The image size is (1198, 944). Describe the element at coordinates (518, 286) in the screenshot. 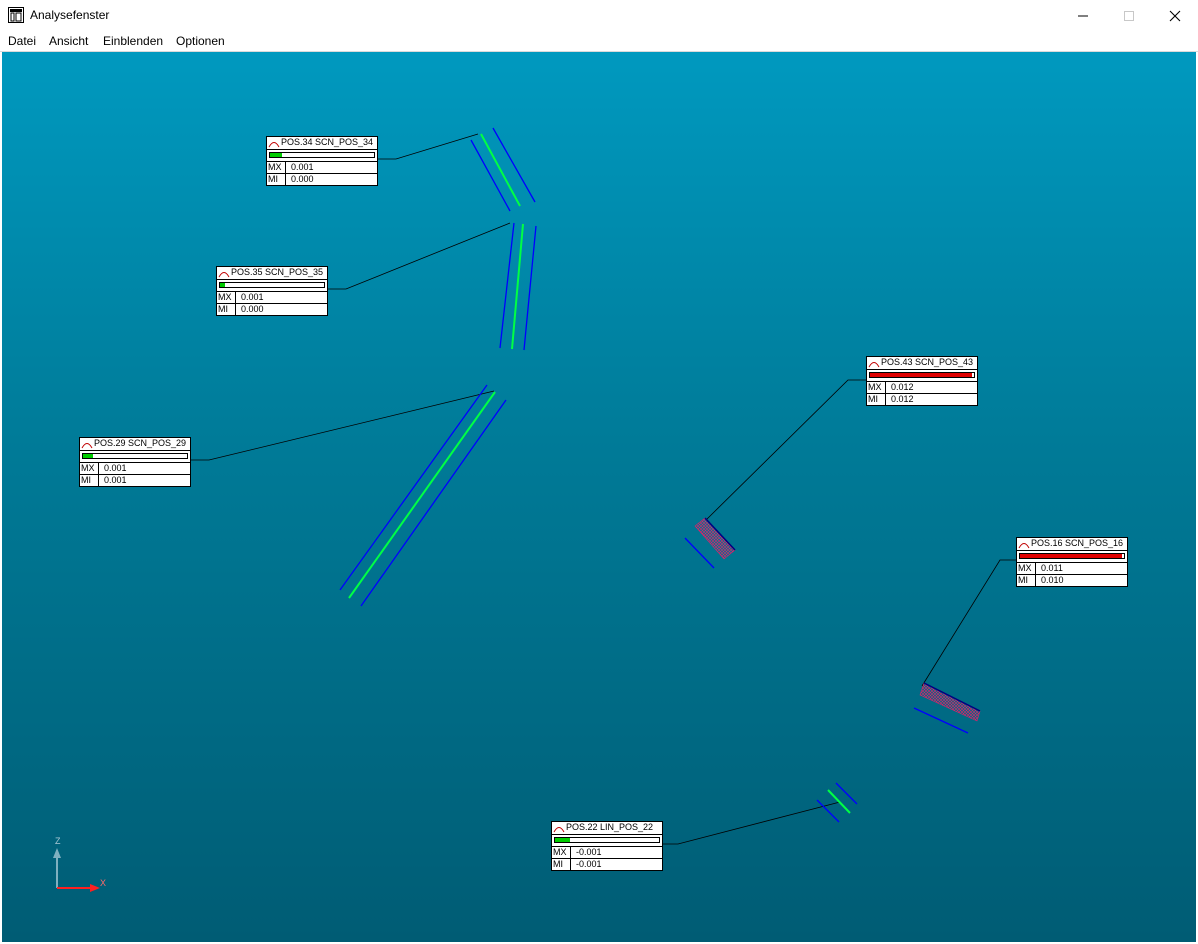

I see `member-pos35` at that location.